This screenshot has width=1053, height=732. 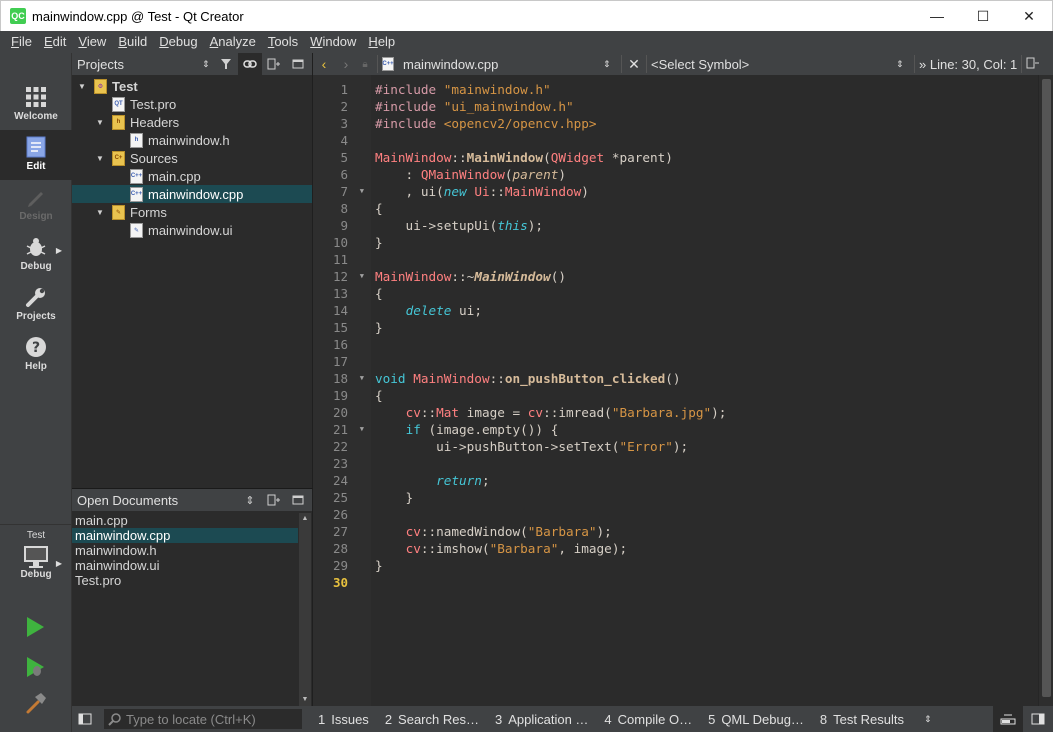 What do you see at coordinates (192, 194) in the screenshot?
I see `project-tree-item: C++ mainwindow.cpp` at bounding box center [192, 194].